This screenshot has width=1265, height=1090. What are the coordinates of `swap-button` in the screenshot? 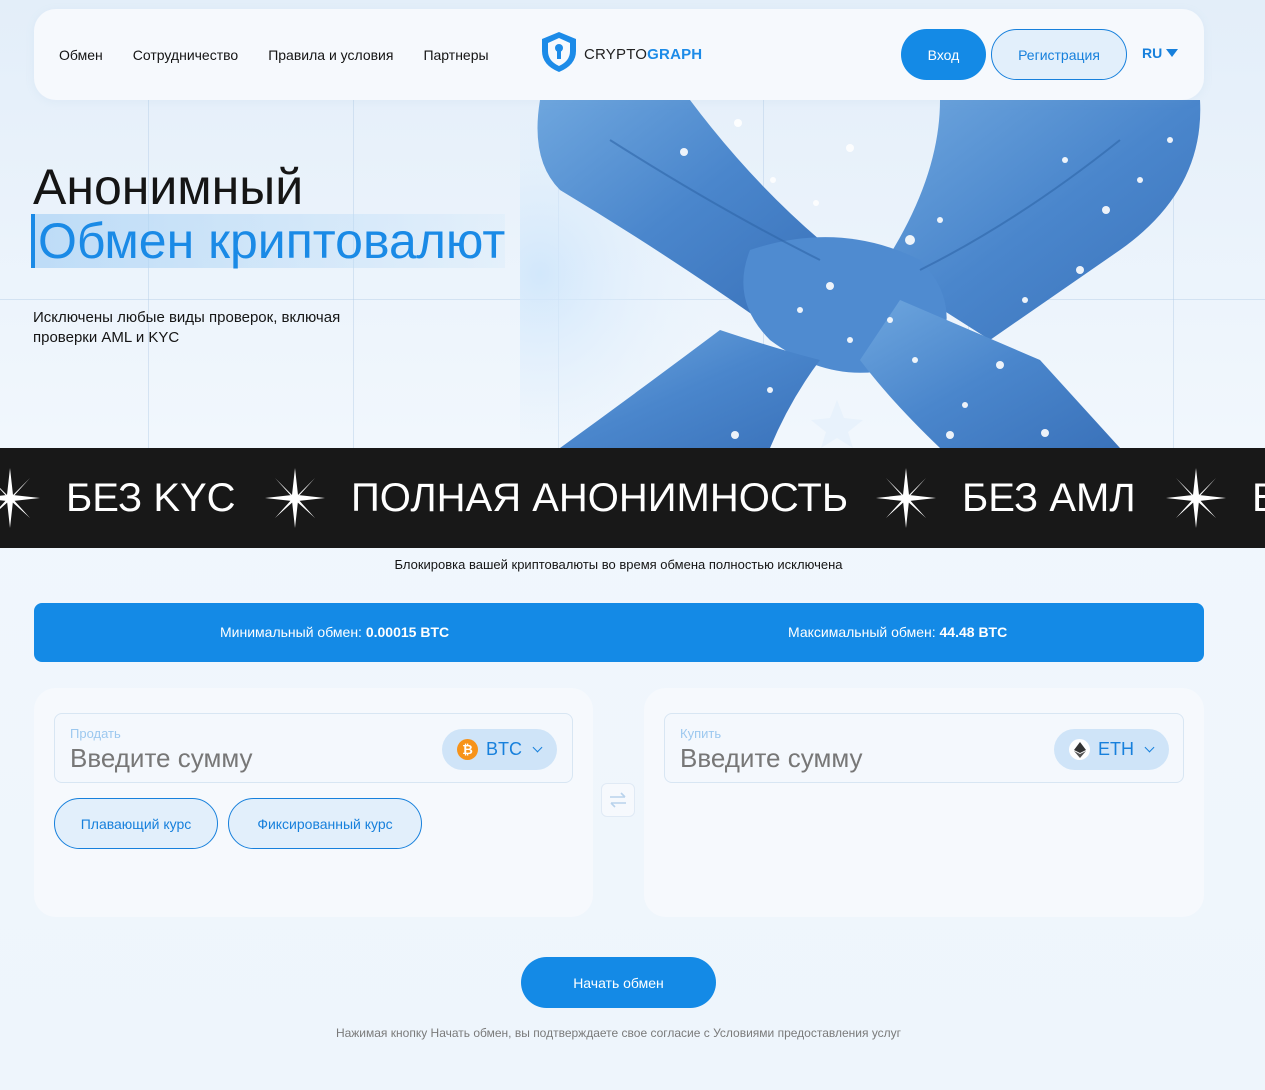 It's located at (618, 800).